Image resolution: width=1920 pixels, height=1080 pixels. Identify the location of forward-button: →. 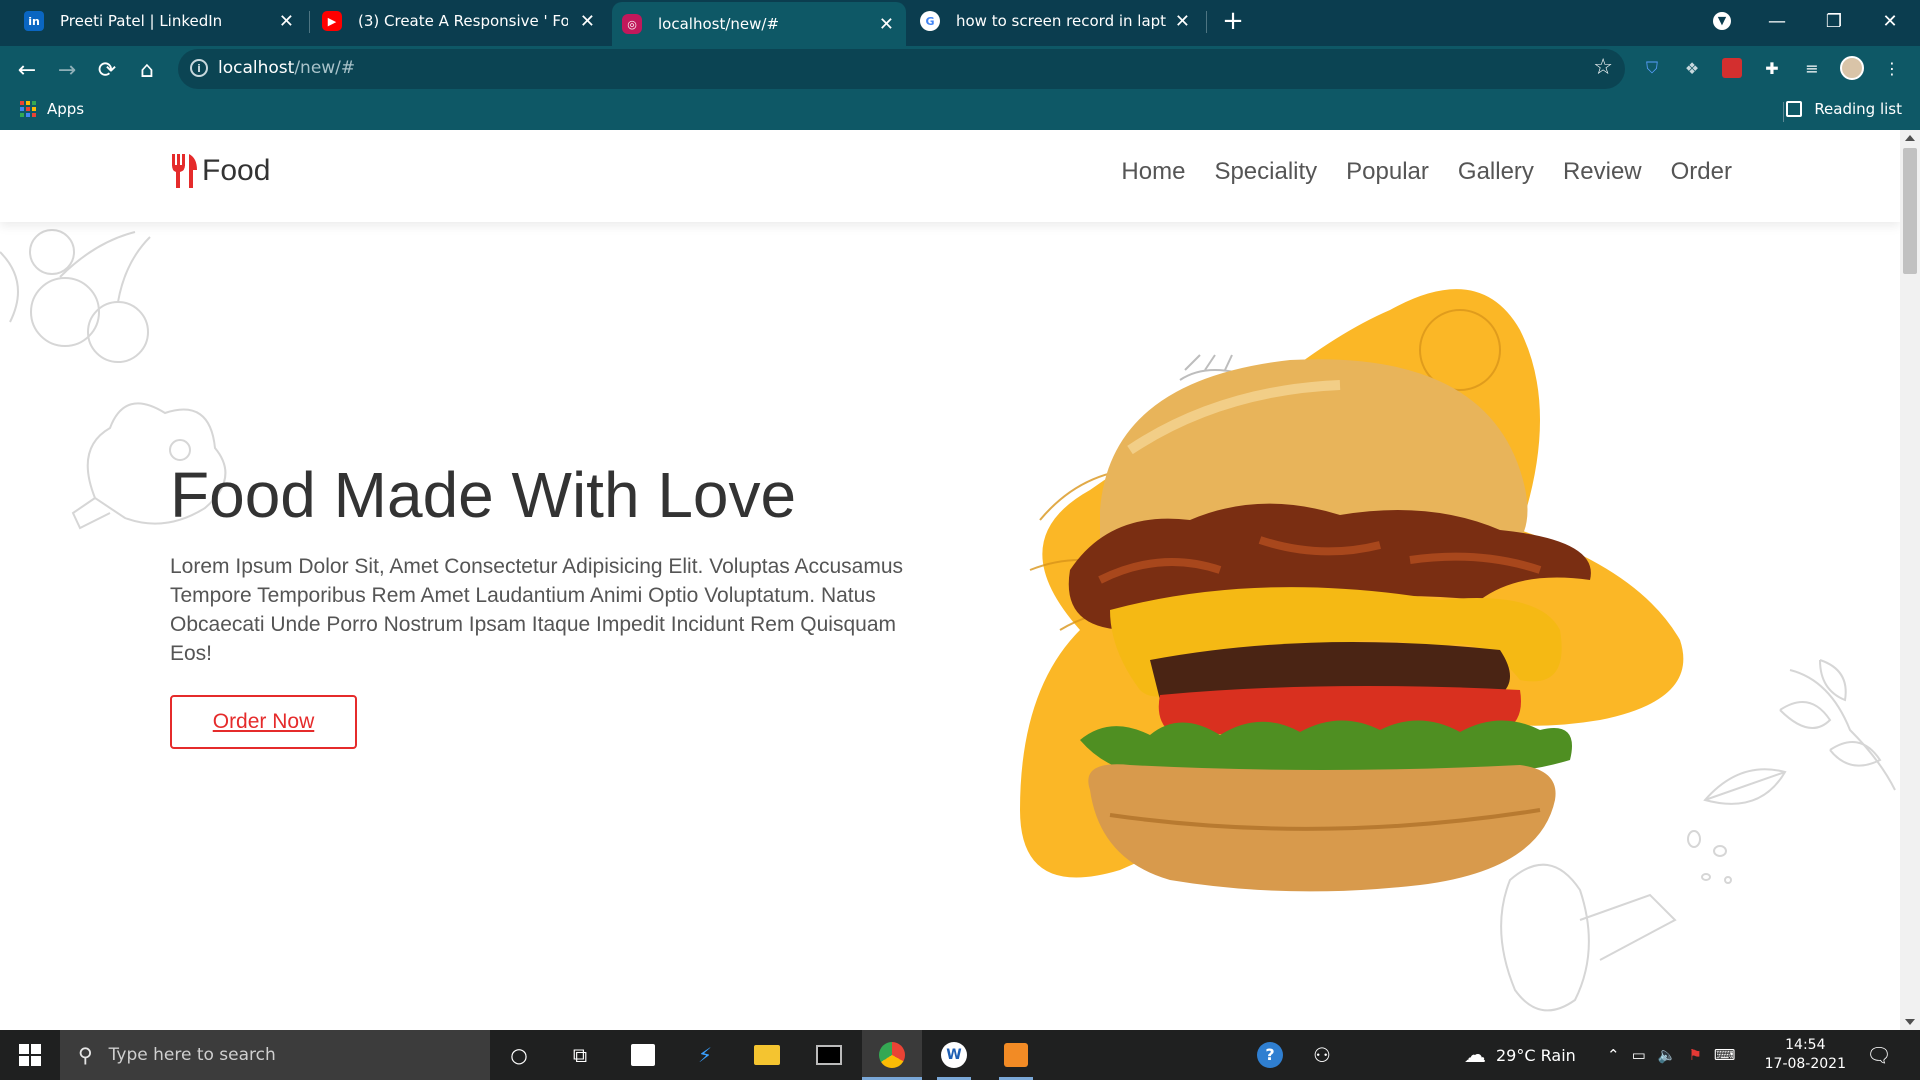
(67, 70).